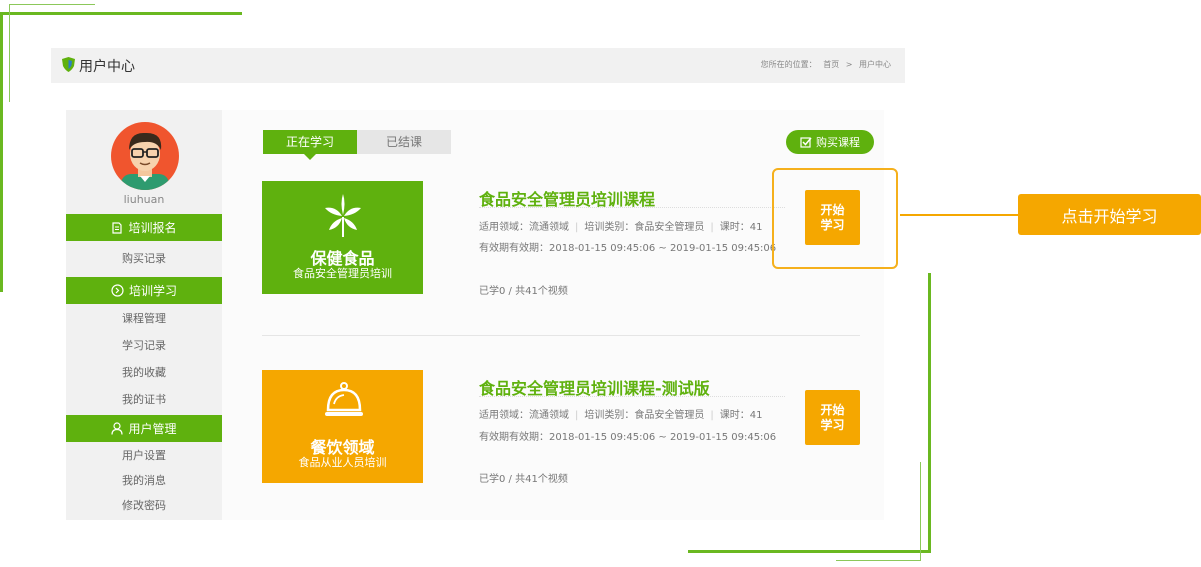 The width and height of the screenshot is (1201, 567). I want to click on start-learning-label: 开始 学习, so click(832, 417).